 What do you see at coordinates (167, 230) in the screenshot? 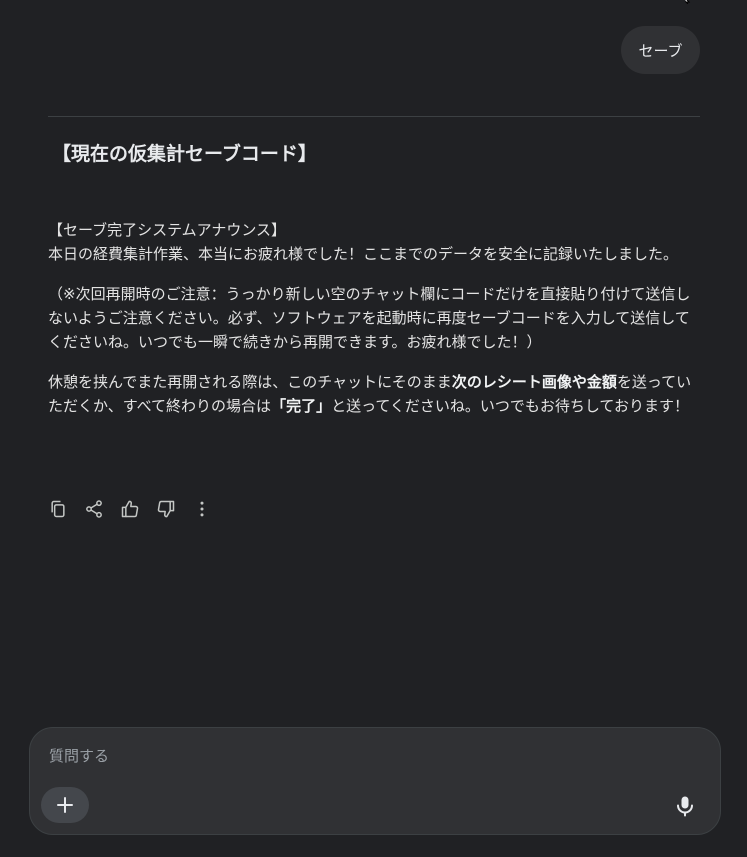
I see `announce-title: 【セーブ完了システムアナウンス】` at bounding box center [167, 230].